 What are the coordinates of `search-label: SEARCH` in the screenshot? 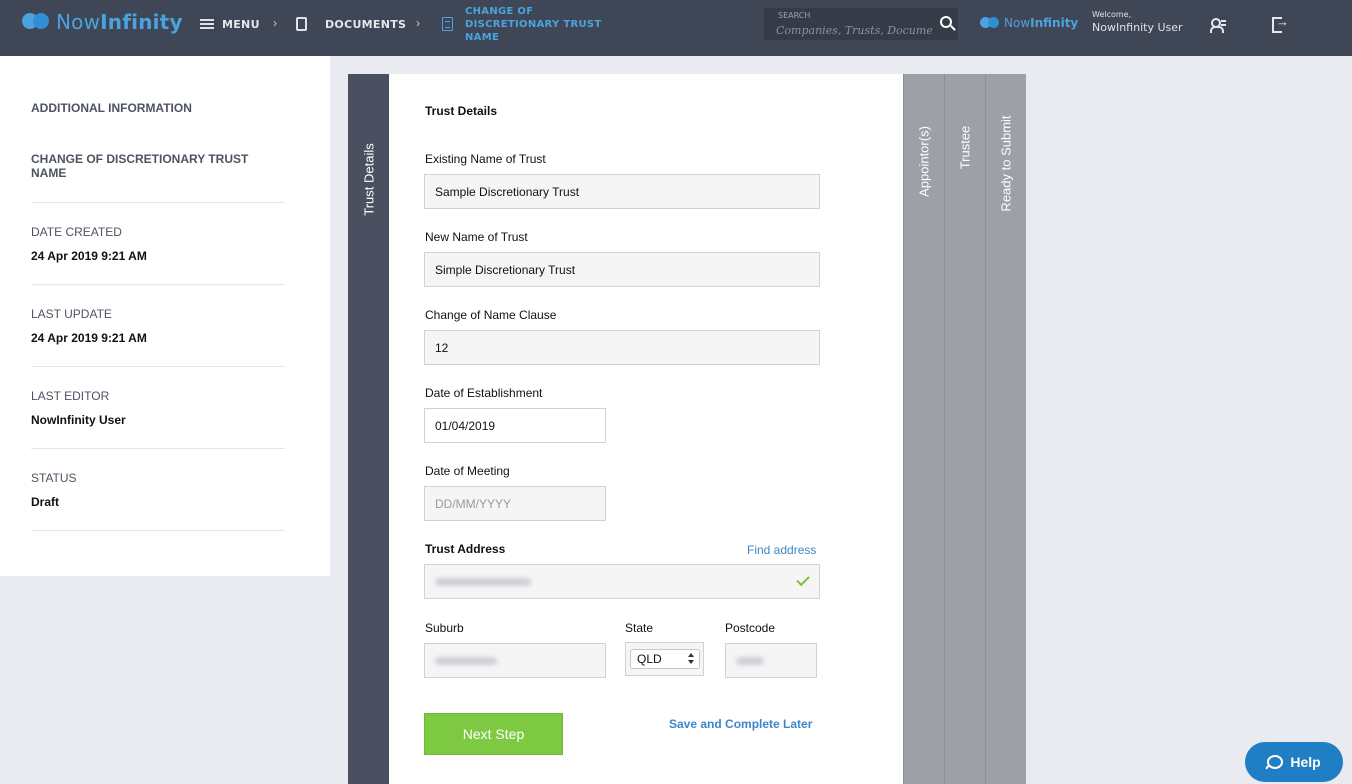 It's located at (794, 15).